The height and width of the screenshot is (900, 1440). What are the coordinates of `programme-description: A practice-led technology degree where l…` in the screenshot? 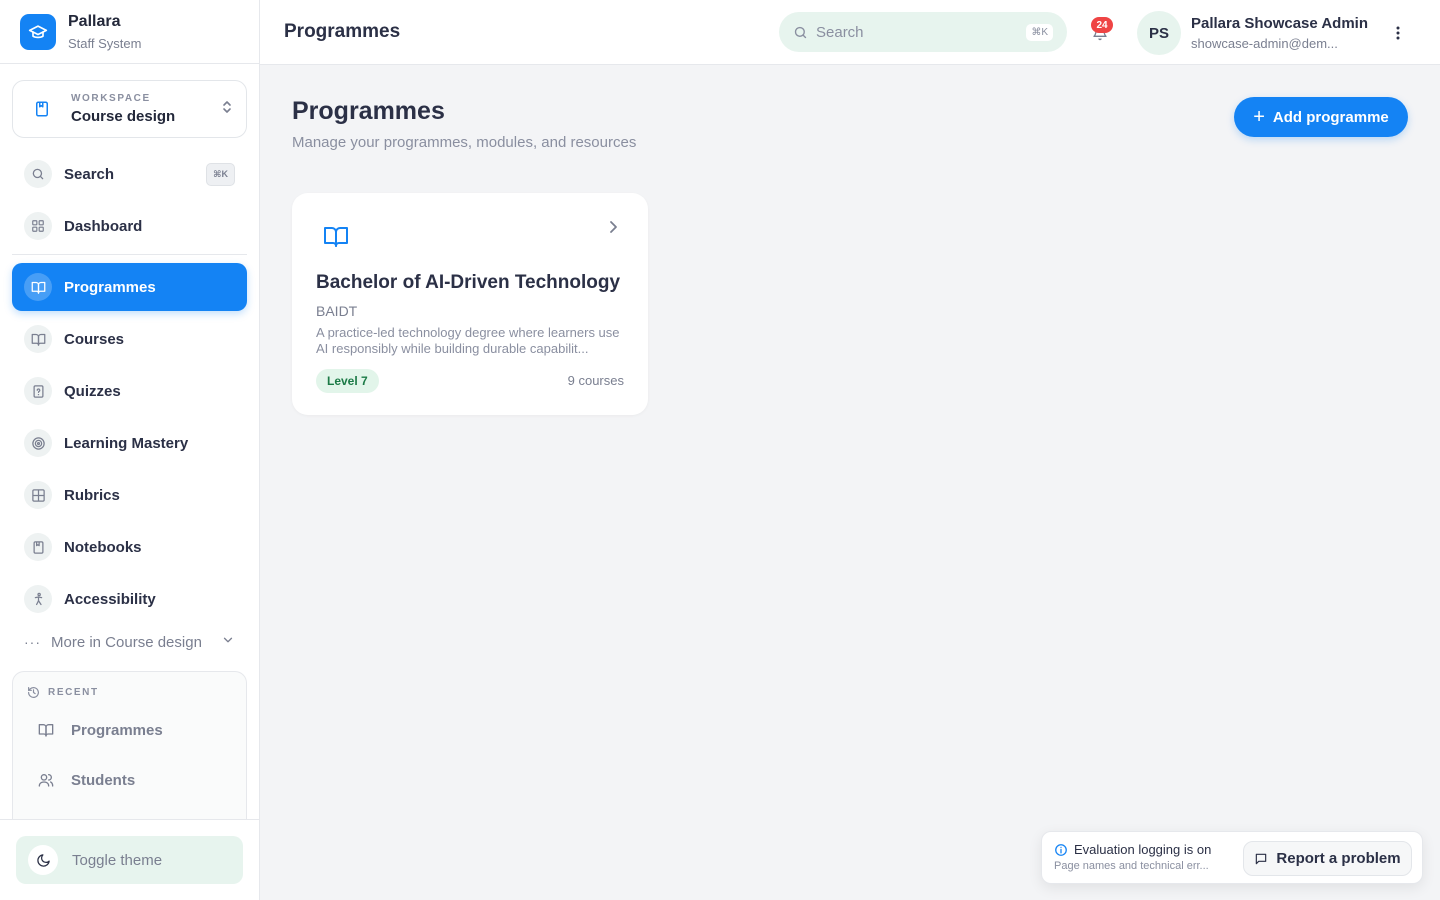 It's located at (468, 340).